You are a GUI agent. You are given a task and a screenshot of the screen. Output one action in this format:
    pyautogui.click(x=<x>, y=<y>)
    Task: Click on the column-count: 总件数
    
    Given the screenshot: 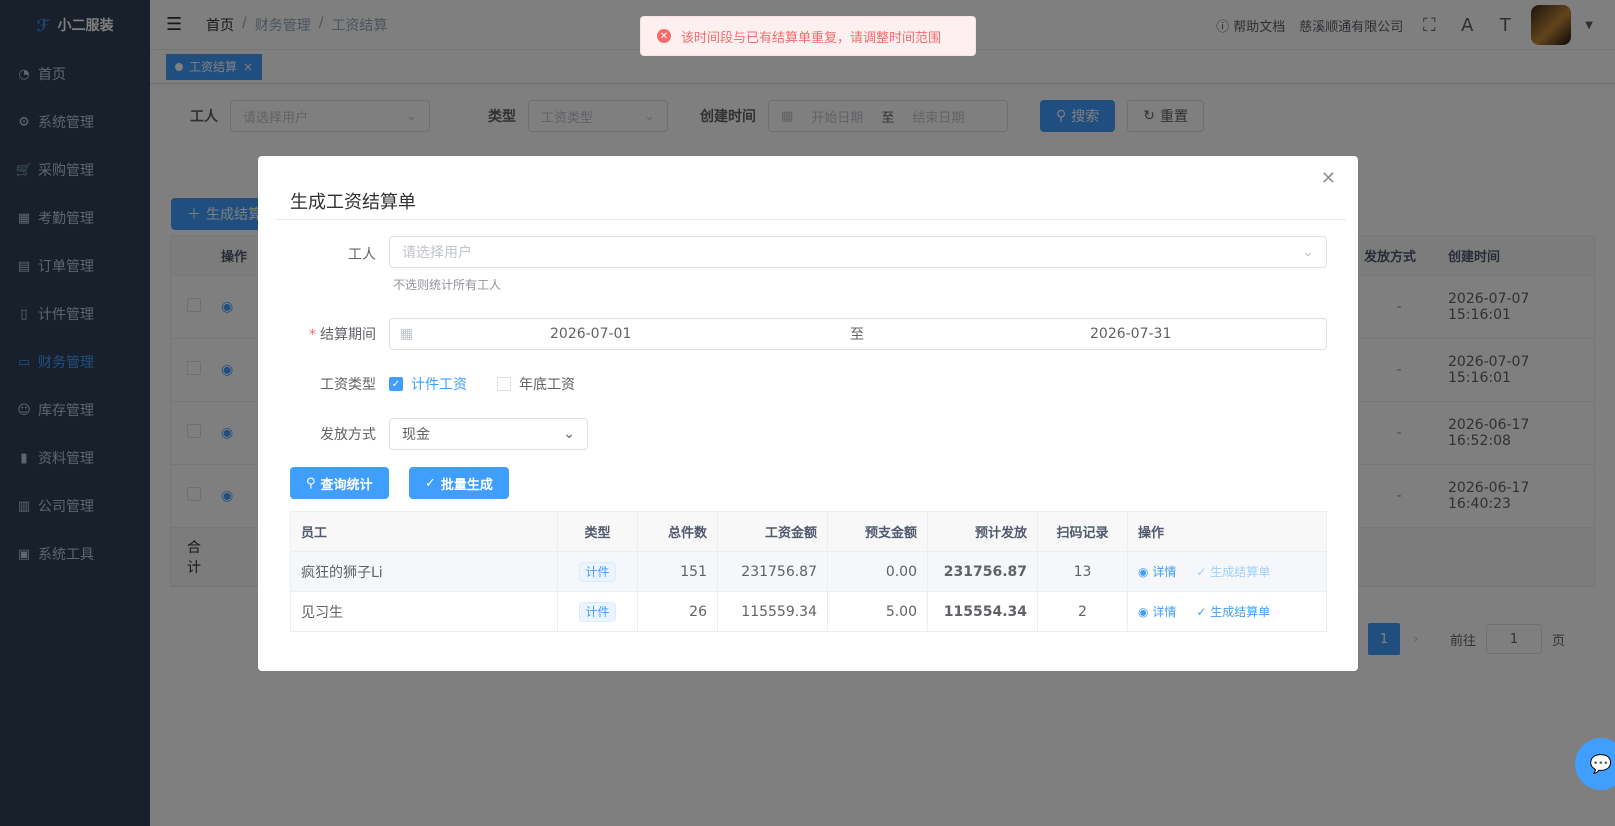 What is the action you would take?
    pyautogui.click(x=677, y=531)
    